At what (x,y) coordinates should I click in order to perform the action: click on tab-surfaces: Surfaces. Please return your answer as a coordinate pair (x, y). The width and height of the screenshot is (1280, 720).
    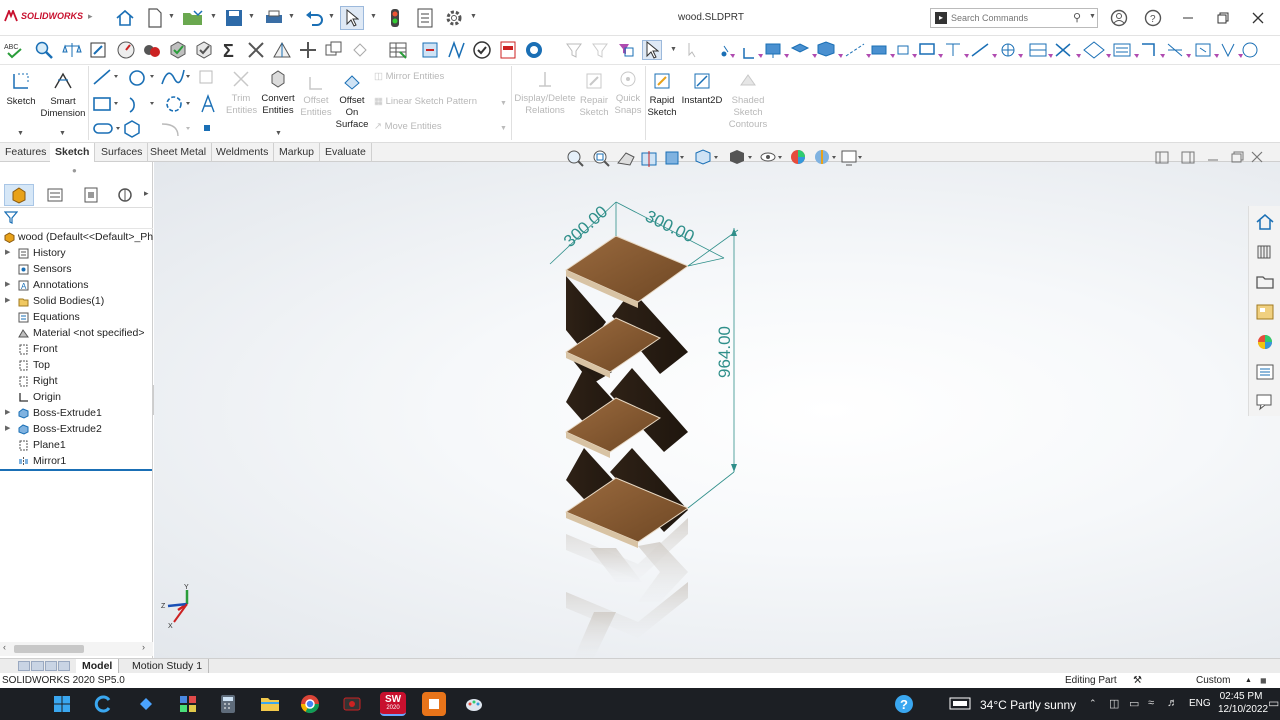
    Looking at the image, I should click on (122, 152).